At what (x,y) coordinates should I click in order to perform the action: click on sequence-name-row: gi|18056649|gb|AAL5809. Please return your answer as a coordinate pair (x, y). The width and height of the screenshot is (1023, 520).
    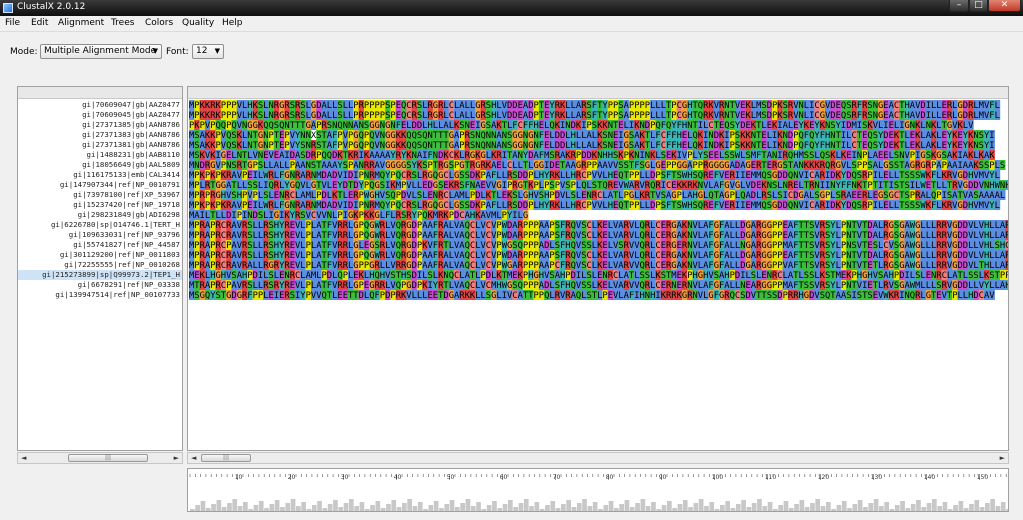
    Looking at the image, I should click on (100, 165).